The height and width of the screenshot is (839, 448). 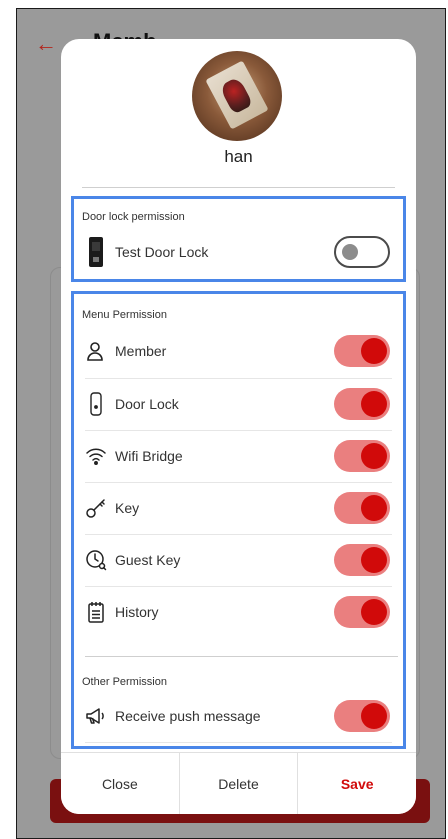 What do you see at coordinates (96, 612) in the screenshot?
I see `history-icon` at bounding box center [96, 612].